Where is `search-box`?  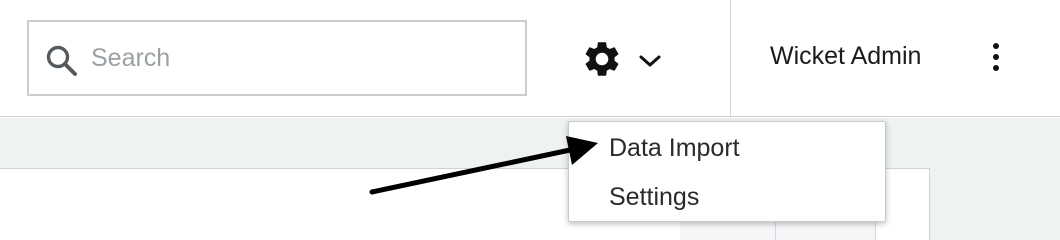
search-box is located at coordinates (277, 58).